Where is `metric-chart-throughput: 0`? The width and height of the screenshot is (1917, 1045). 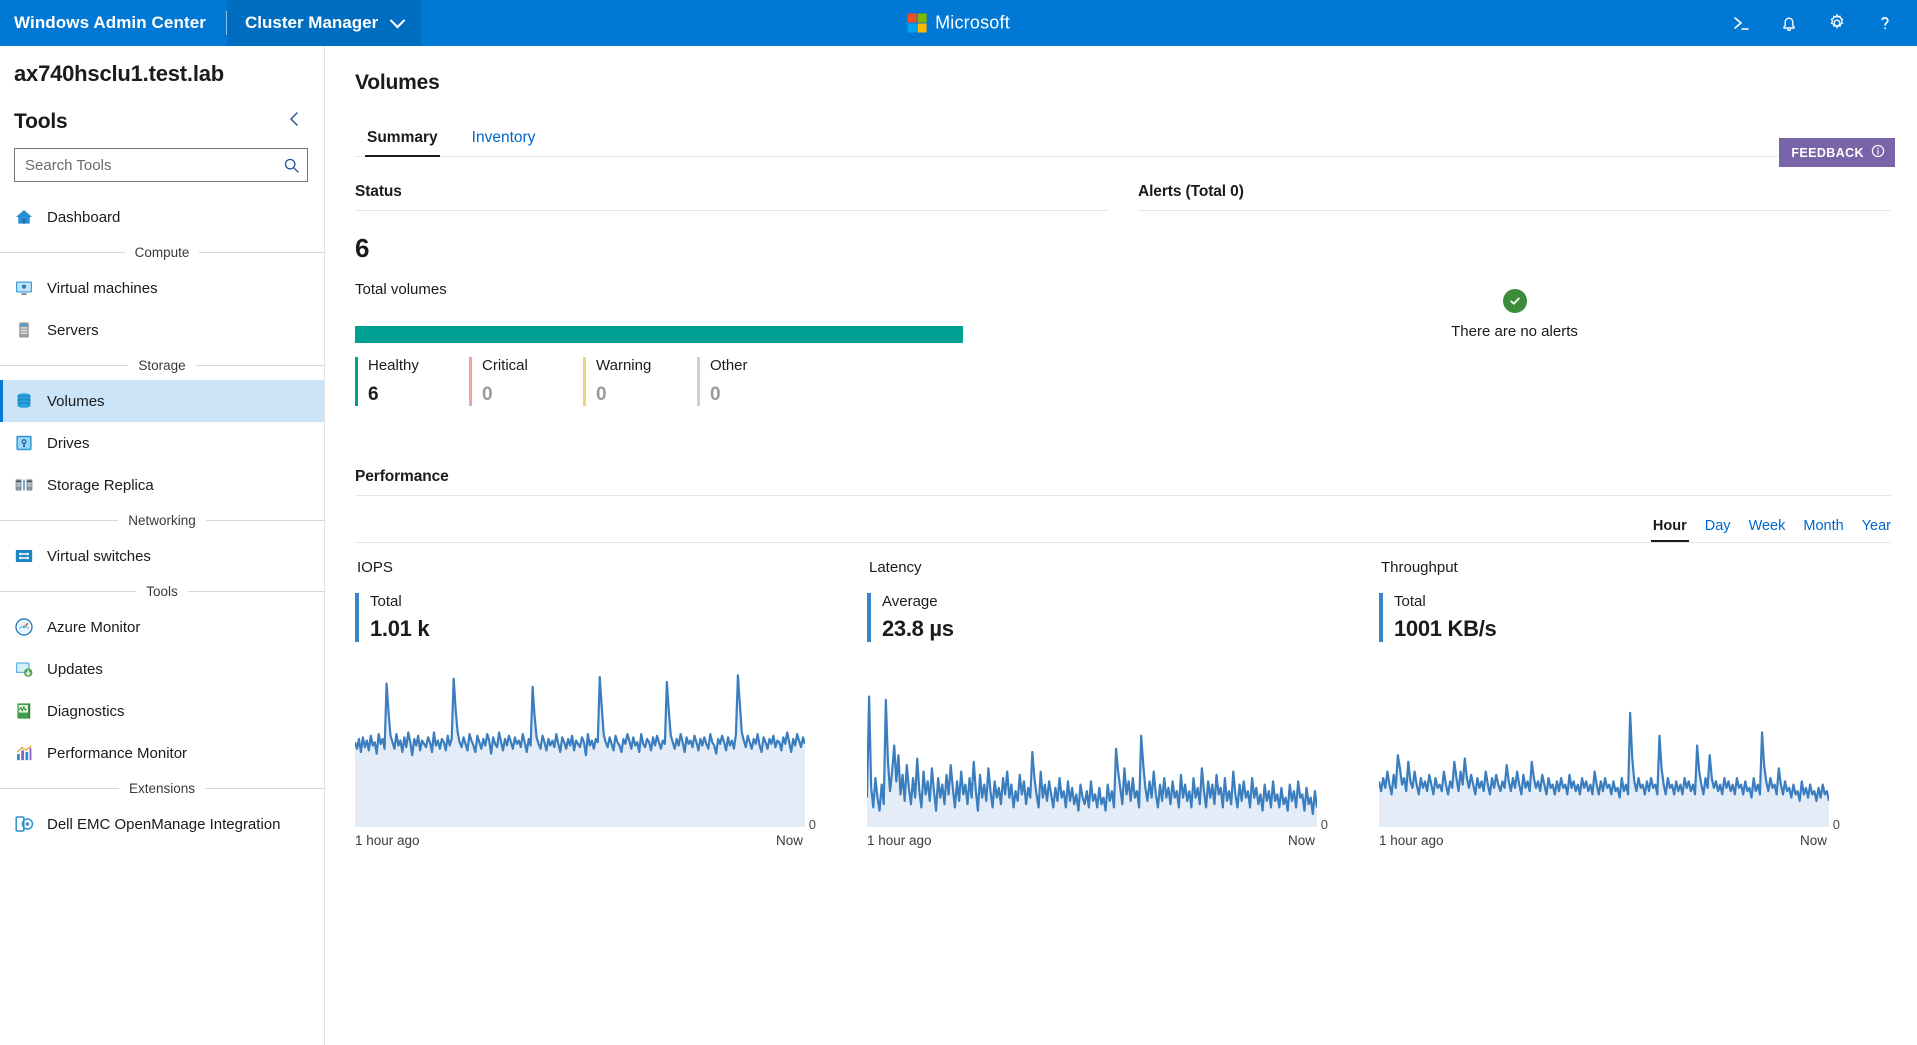
metric-chart-throughput: 0 is located at coordinates (1609, 748).